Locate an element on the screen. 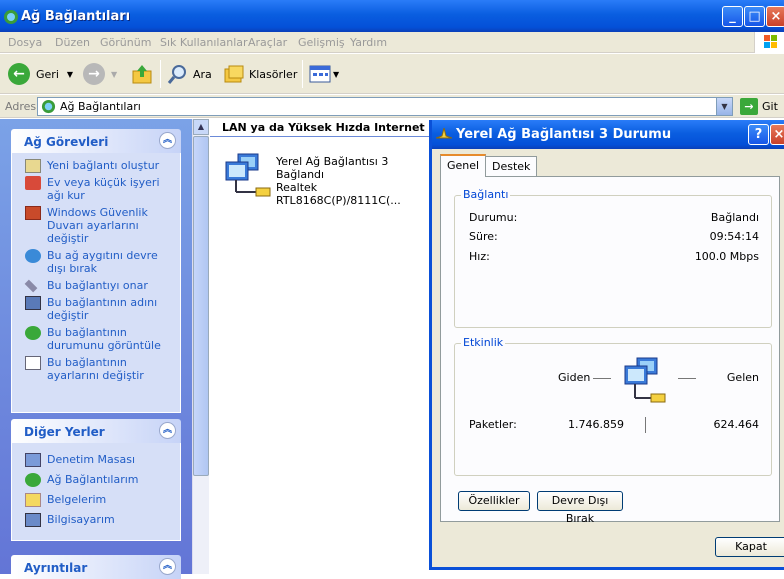 The width and height of the screenshot is (784, 579). disable-button: Devre Dışı Bırak is located at coordinates (580, 508).